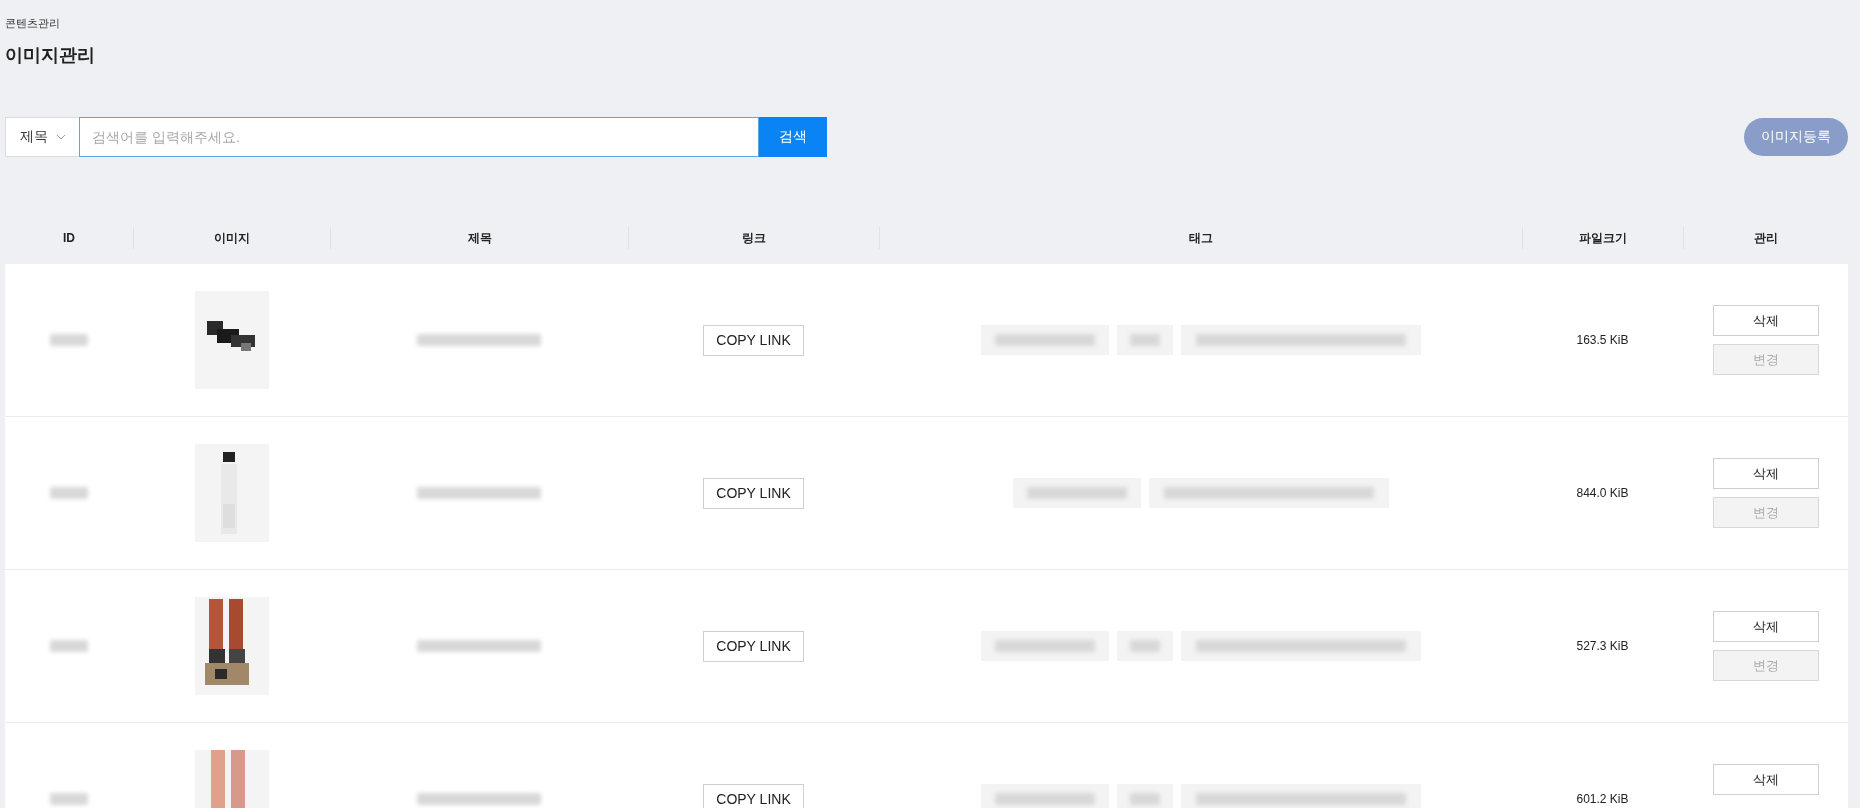 Image resolution: width=1860 pixels, height=808 pixels. I want to click on column-header: 이미지, so click(231, 237).